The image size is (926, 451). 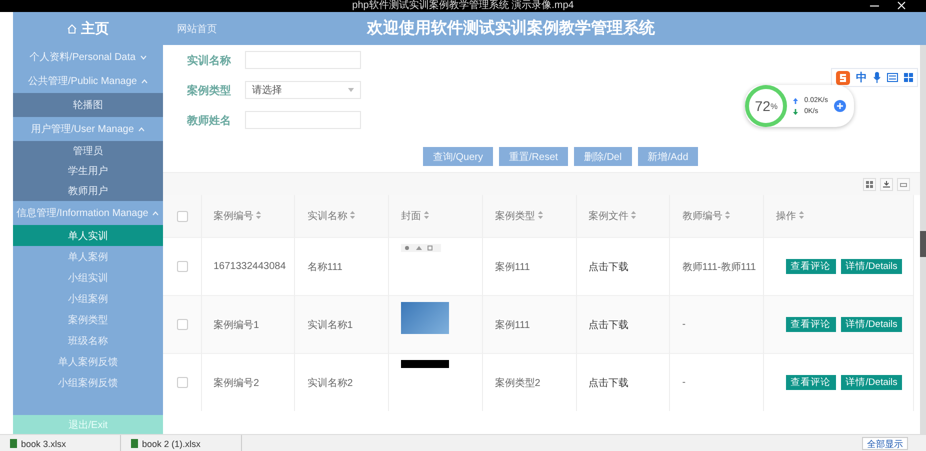 What do you see at coordinates (668, 156) in the screenshot?
I see `toolbar-button: 新增/Add` at bounding box center [668, 156].